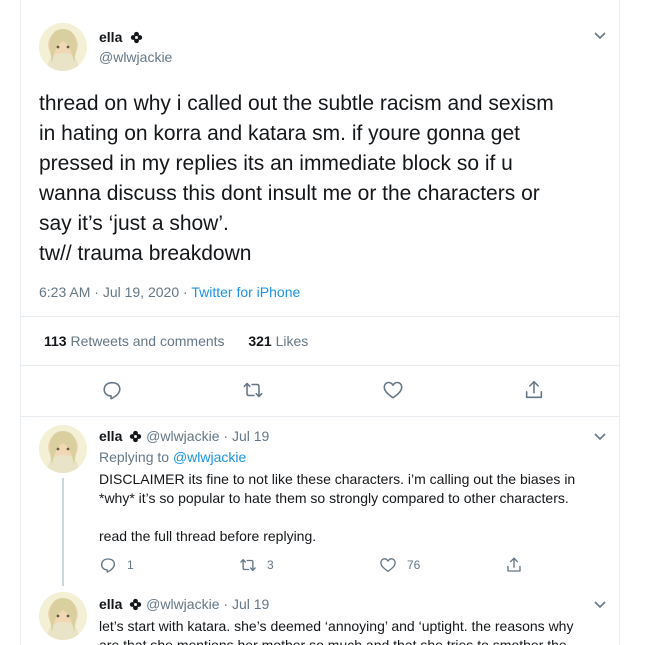 The height and width of the screenshot is (645, 645). What do you see at coordinates (64, 292) in the screenshot?
I see `tweet-time: 6:23 AM` at bounding box center [64, 292].